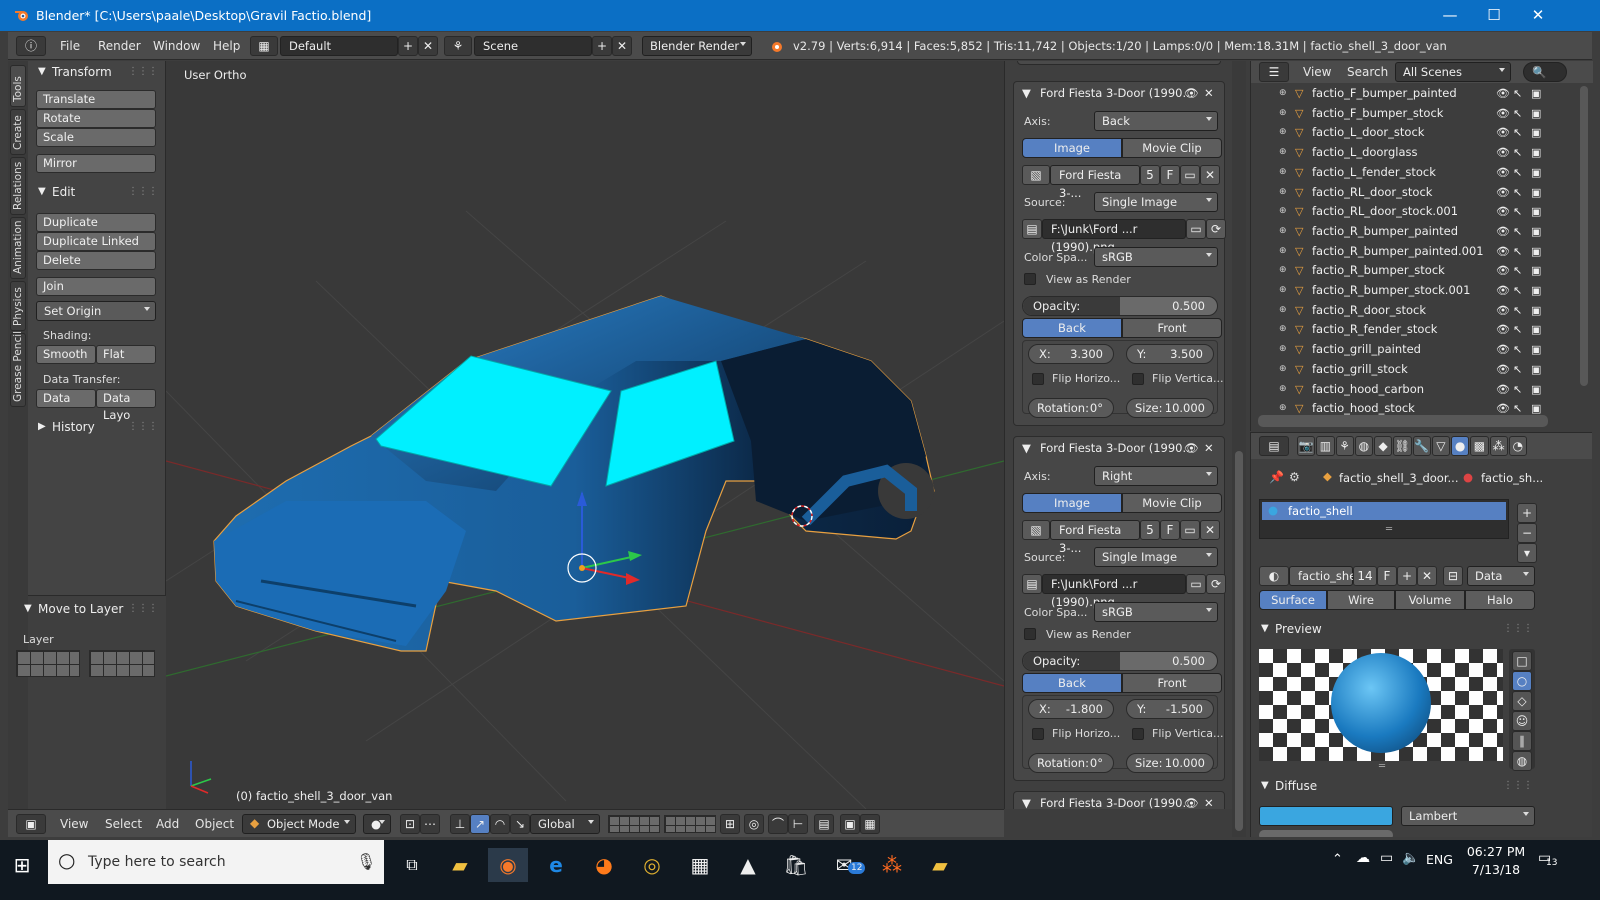 The height and width of the screenshot is (900, 1600). What do you see at coordinates (533, 46) in the screenshot?
I see `scene-field: Scene` at bounding box center [533, 46].